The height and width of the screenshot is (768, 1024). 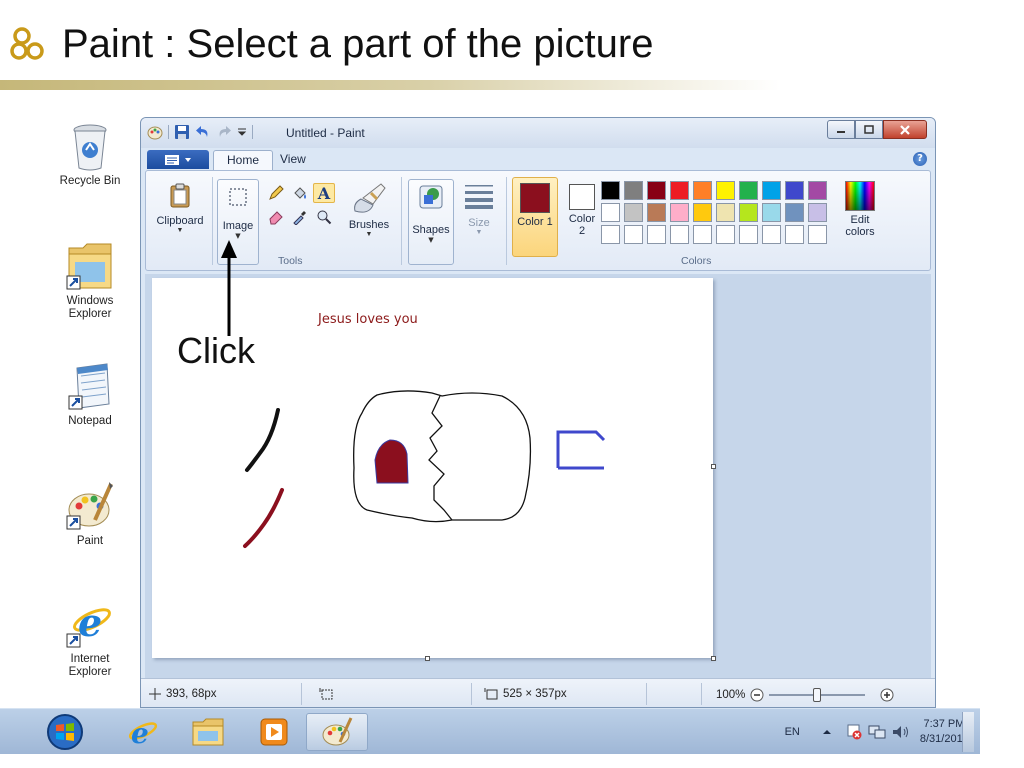 I want to click on resize-handle-corner, so click(x=713, y=658).